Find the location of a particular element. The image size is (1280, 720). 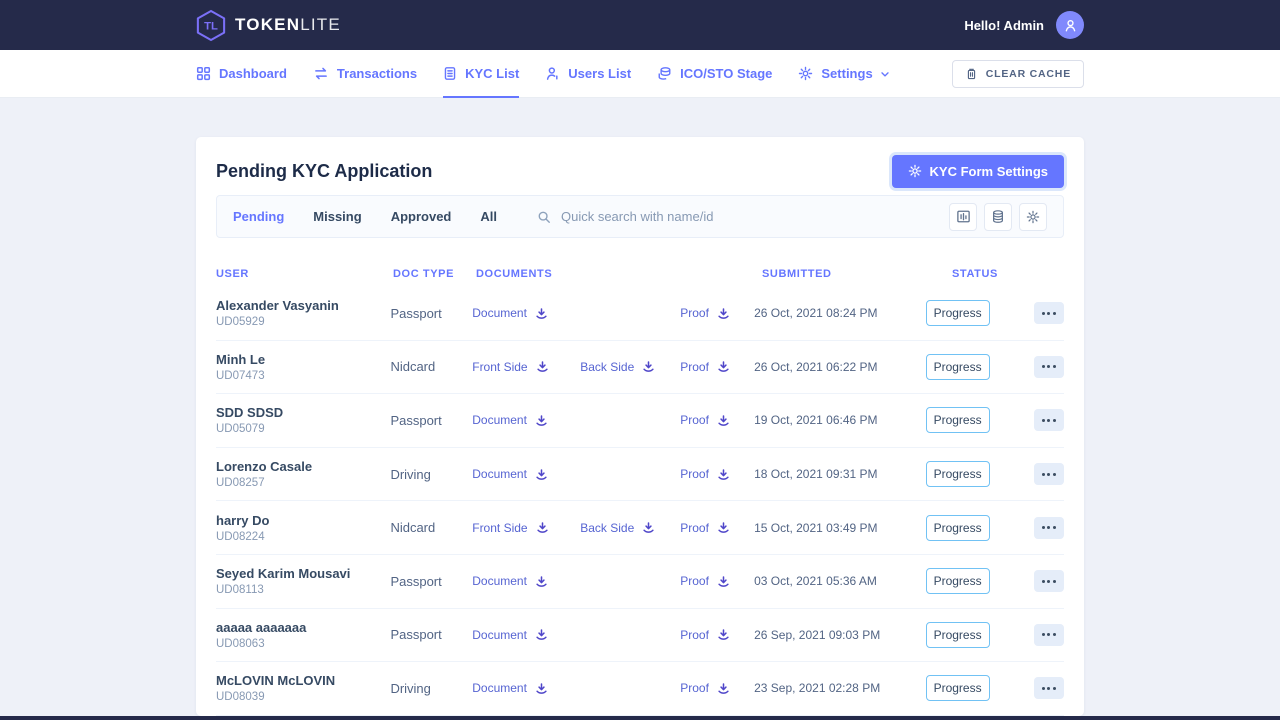

search-input is located at coordinates (700, 216).